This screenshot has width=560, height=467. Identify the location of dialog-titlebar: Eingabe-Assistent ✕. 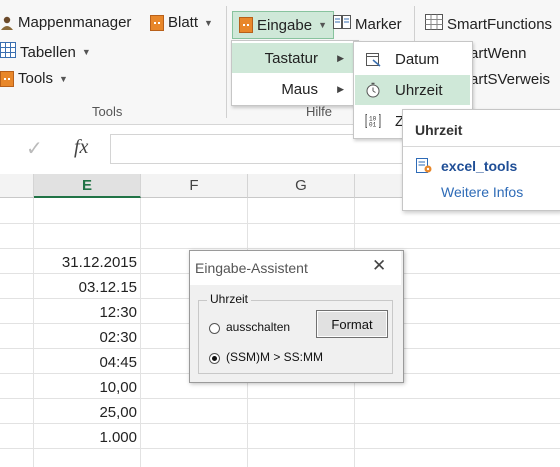
(295, 268).